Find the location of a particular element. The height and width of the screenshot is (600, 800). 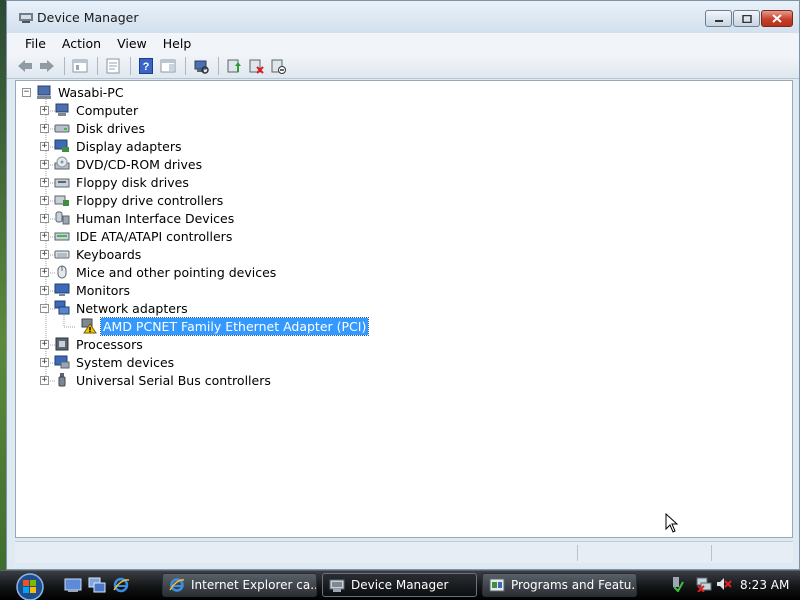

forward-icon is located at coordinates (47, 65).